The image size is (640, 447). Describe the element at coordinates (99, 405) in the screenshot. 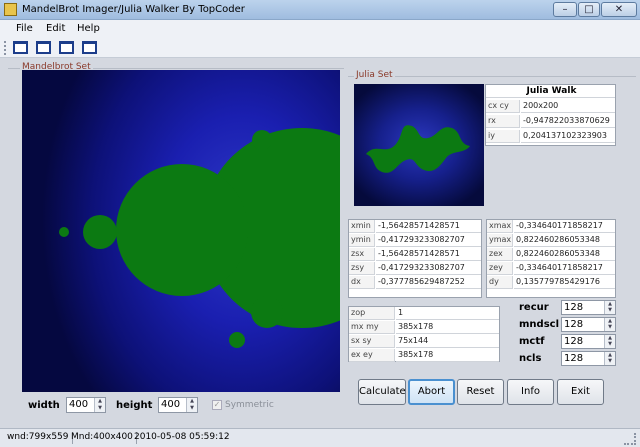

I see `width-spin-arrows-icon: ▲ ▼` at that location.